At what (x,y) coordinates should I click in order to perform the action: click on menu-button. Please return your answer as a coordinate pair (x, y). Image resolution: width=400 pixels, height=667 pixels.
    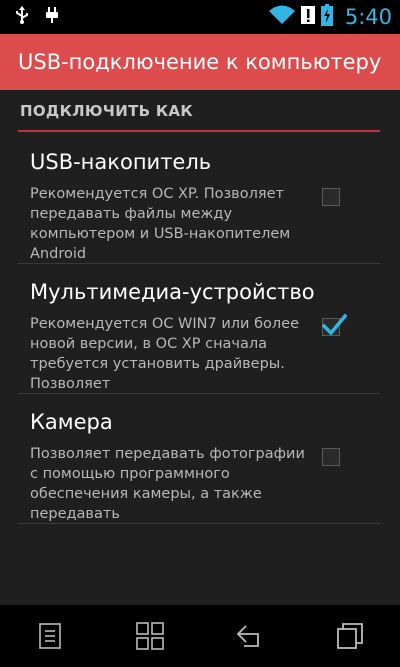
    Looking at the image, I should click on (50, 636).